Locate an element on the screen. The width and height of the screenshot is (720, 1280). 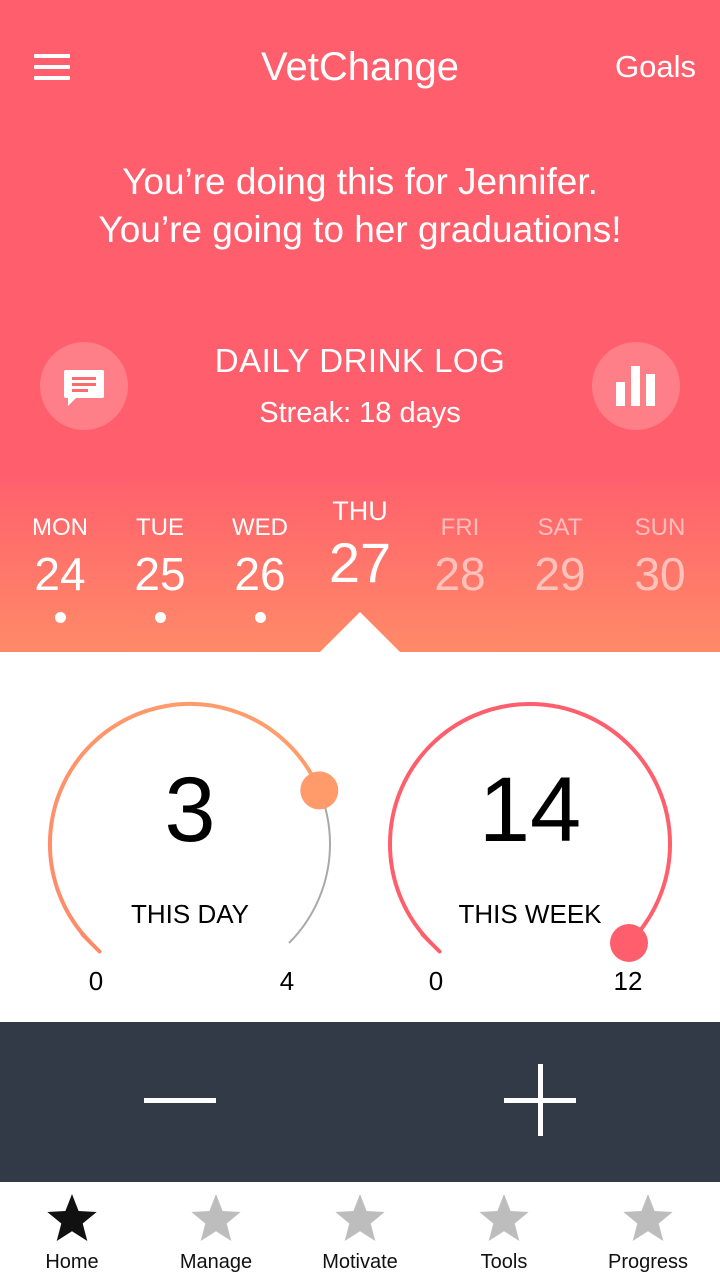
week-gauge-max: 12 is located at coordinates (628, 981).